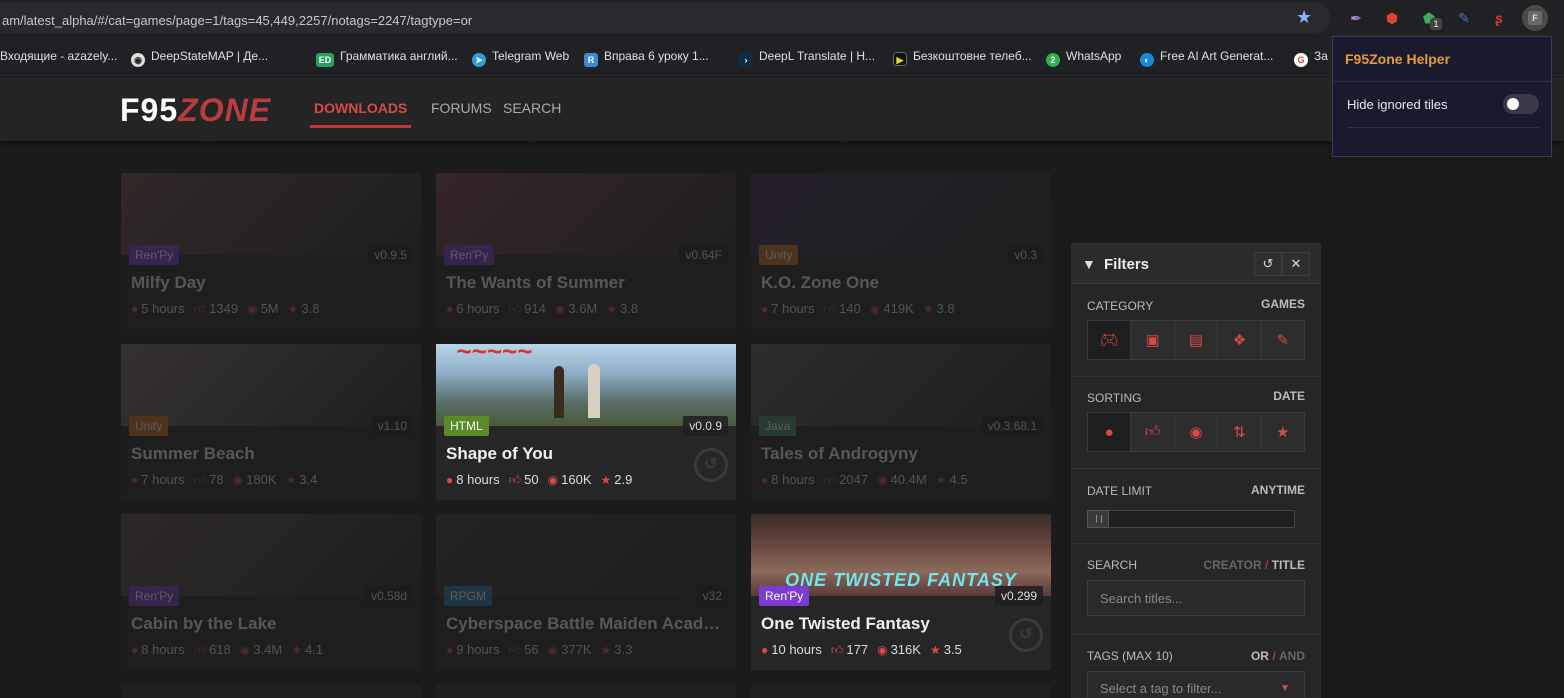  Describe the element at coordinates (532, 108) in the screenshot. I see `nav-search: SEARCH` at that location.